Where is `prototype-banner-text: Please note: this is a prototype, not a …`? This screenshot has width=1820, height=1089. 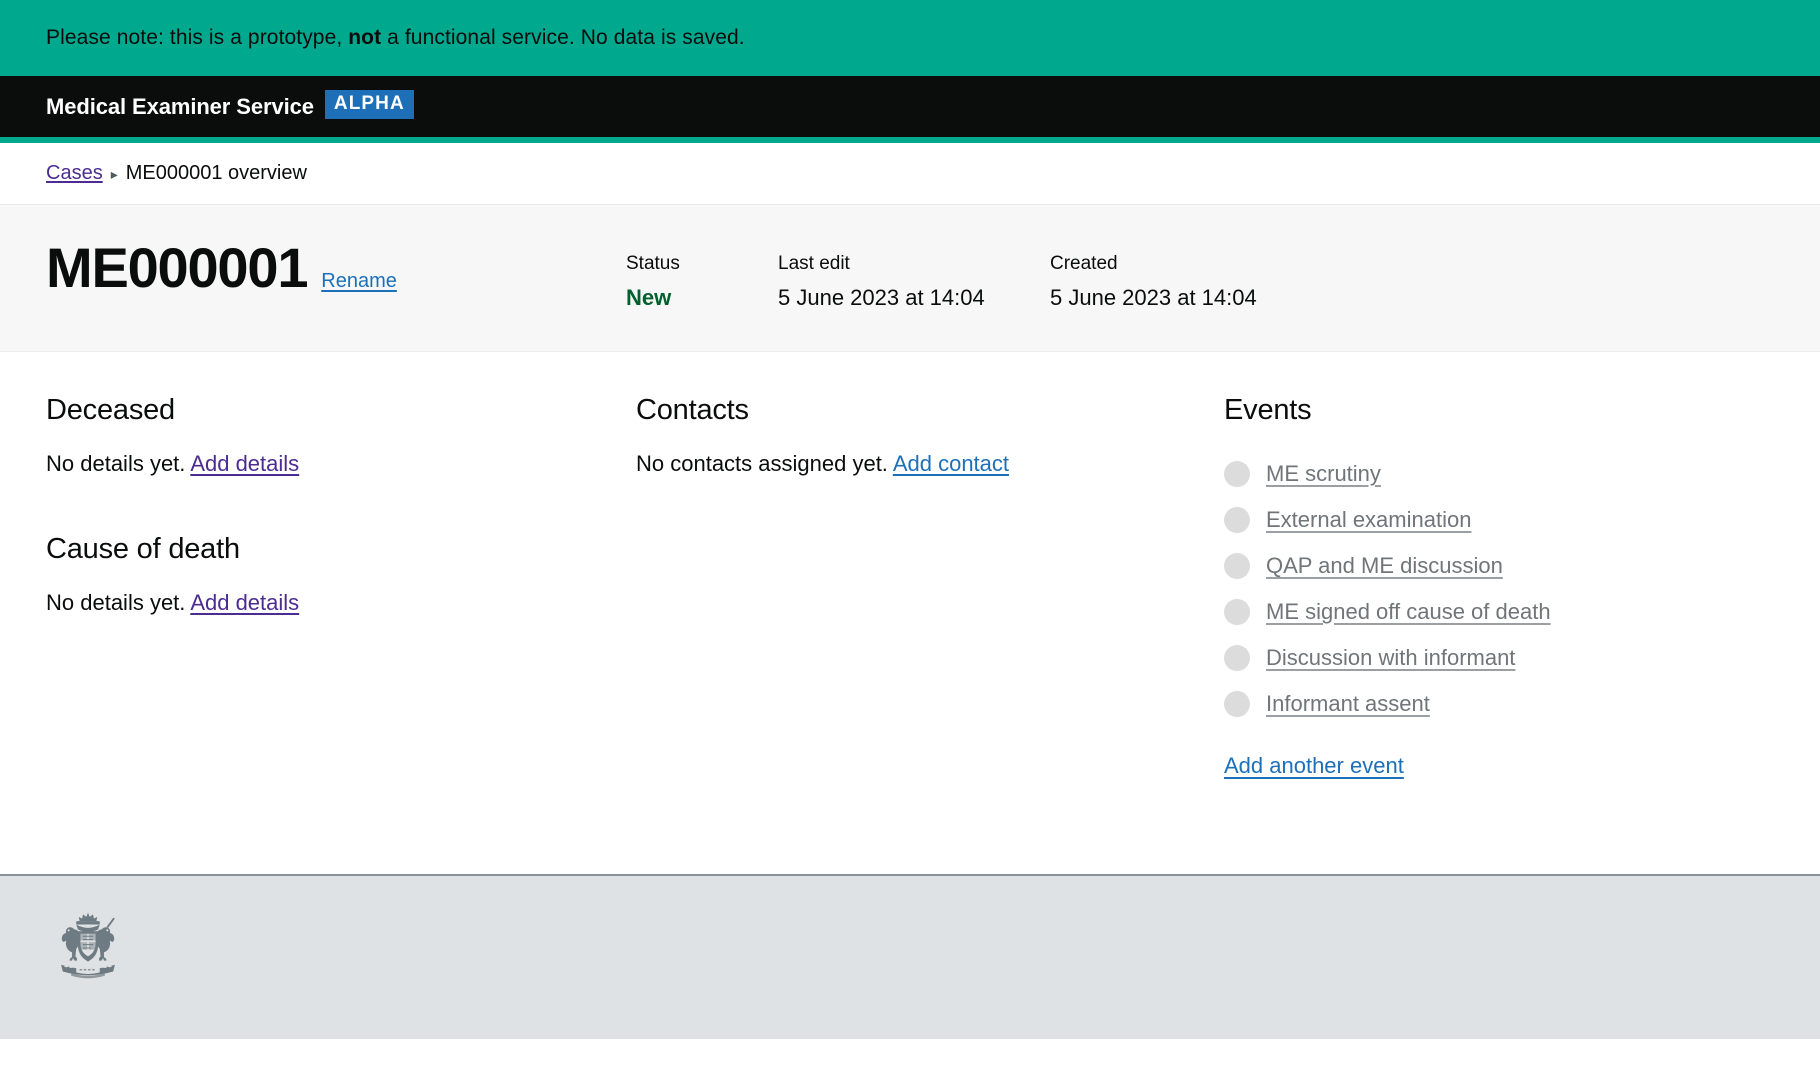 prototype-banner-text: Please note: this is a prototype, not a … is located at coordinates (395, 38).